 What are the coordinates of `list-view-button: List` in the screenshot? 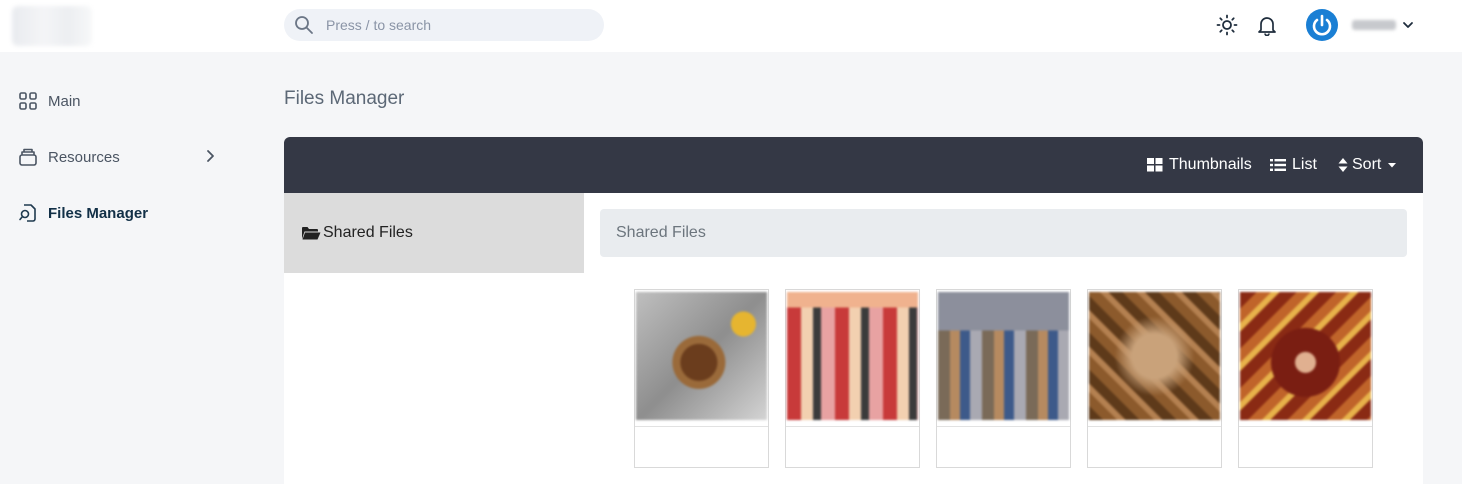 It's located at (1293, 165).